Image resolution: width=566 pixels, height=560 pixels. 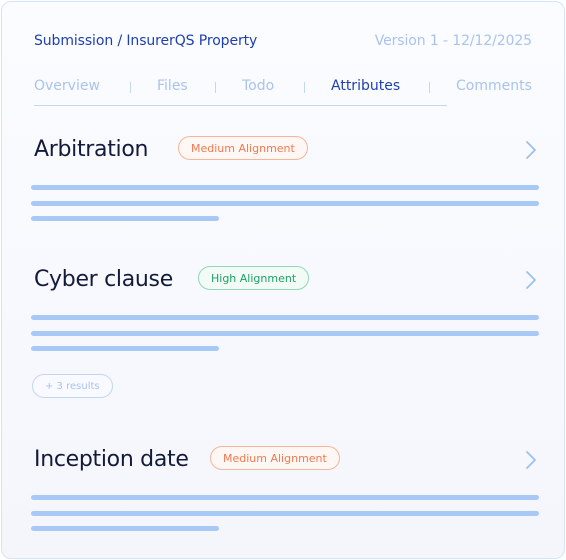 I want to click on attribute-title: Arbitration, so click(x=91, y=149).